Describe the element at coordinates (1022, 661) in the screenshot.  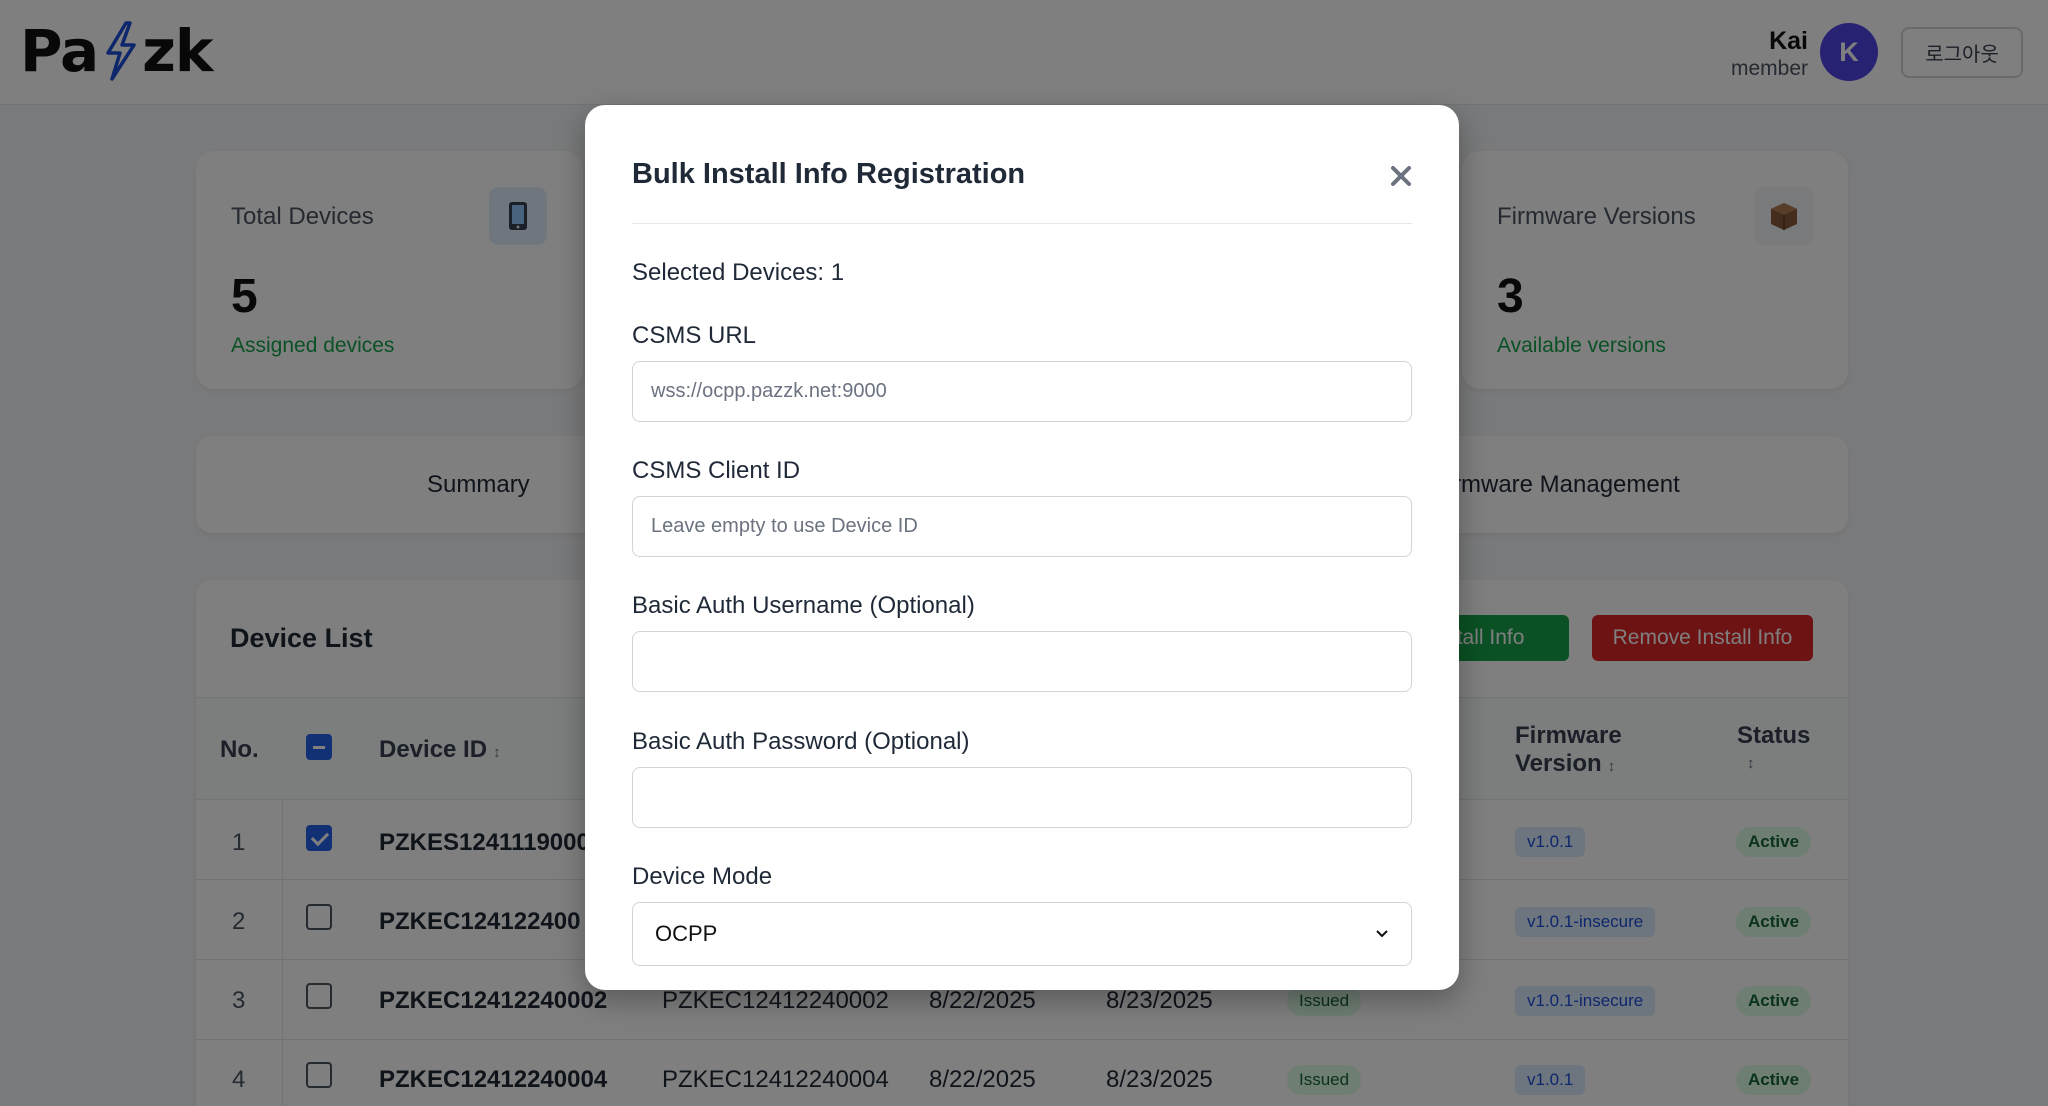
I see `basic-auth-username-input` at that location.